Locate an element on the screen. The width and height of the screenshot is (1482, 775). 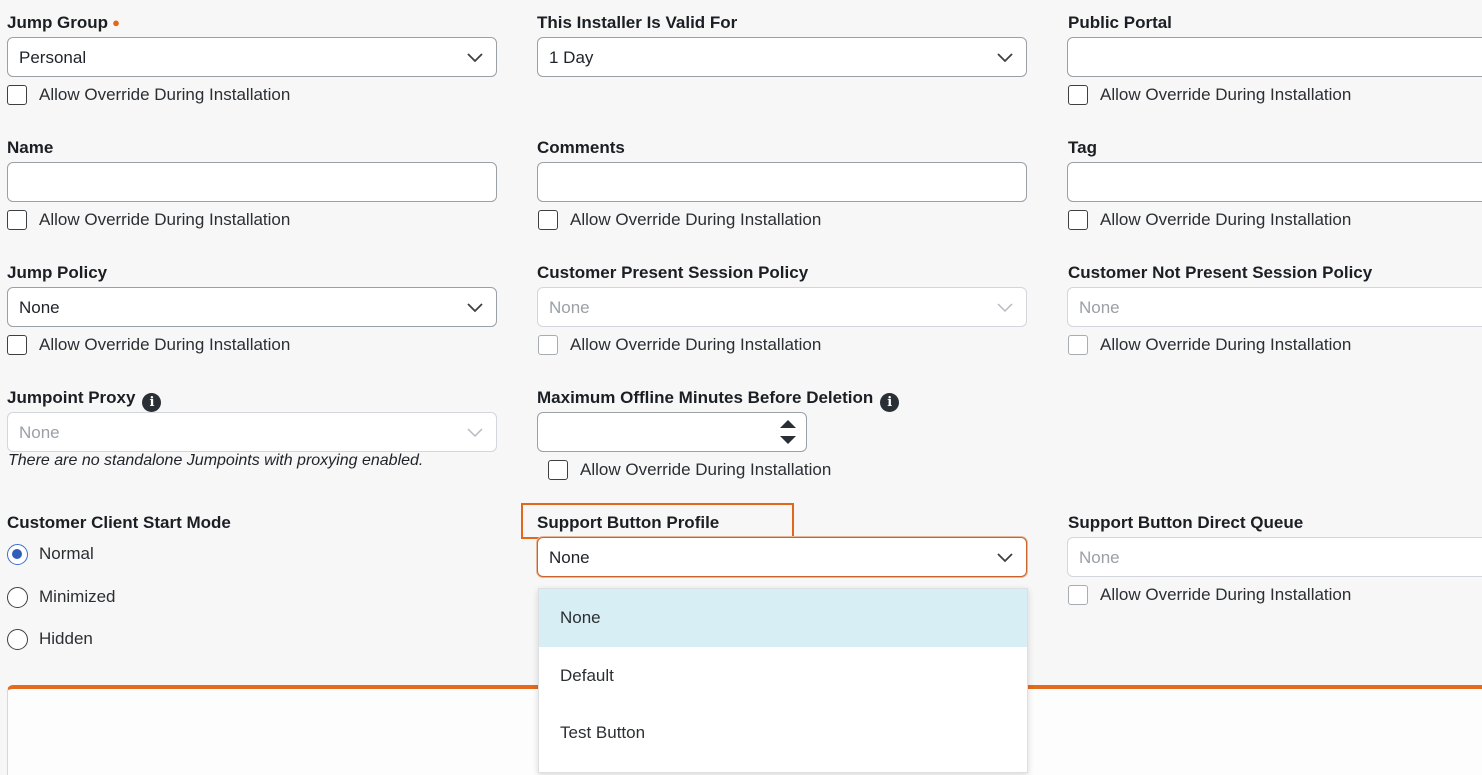
radio-label: Minimized is located at coordinates (77, 596).